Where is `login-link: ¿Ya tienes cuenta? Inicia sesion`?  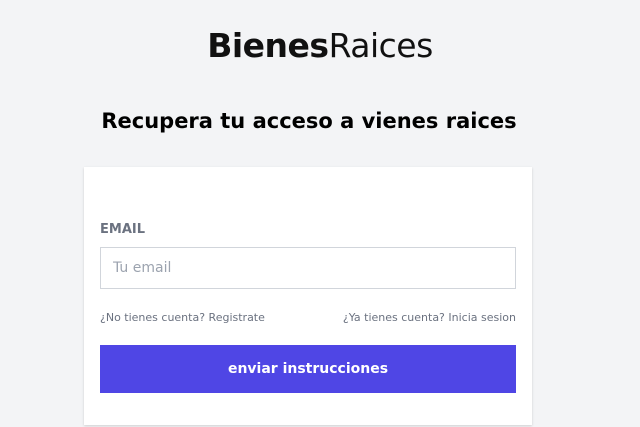 login-link: ¿Ya tienes cuenta? Inicia sesion is located at coordinates (429, 318).